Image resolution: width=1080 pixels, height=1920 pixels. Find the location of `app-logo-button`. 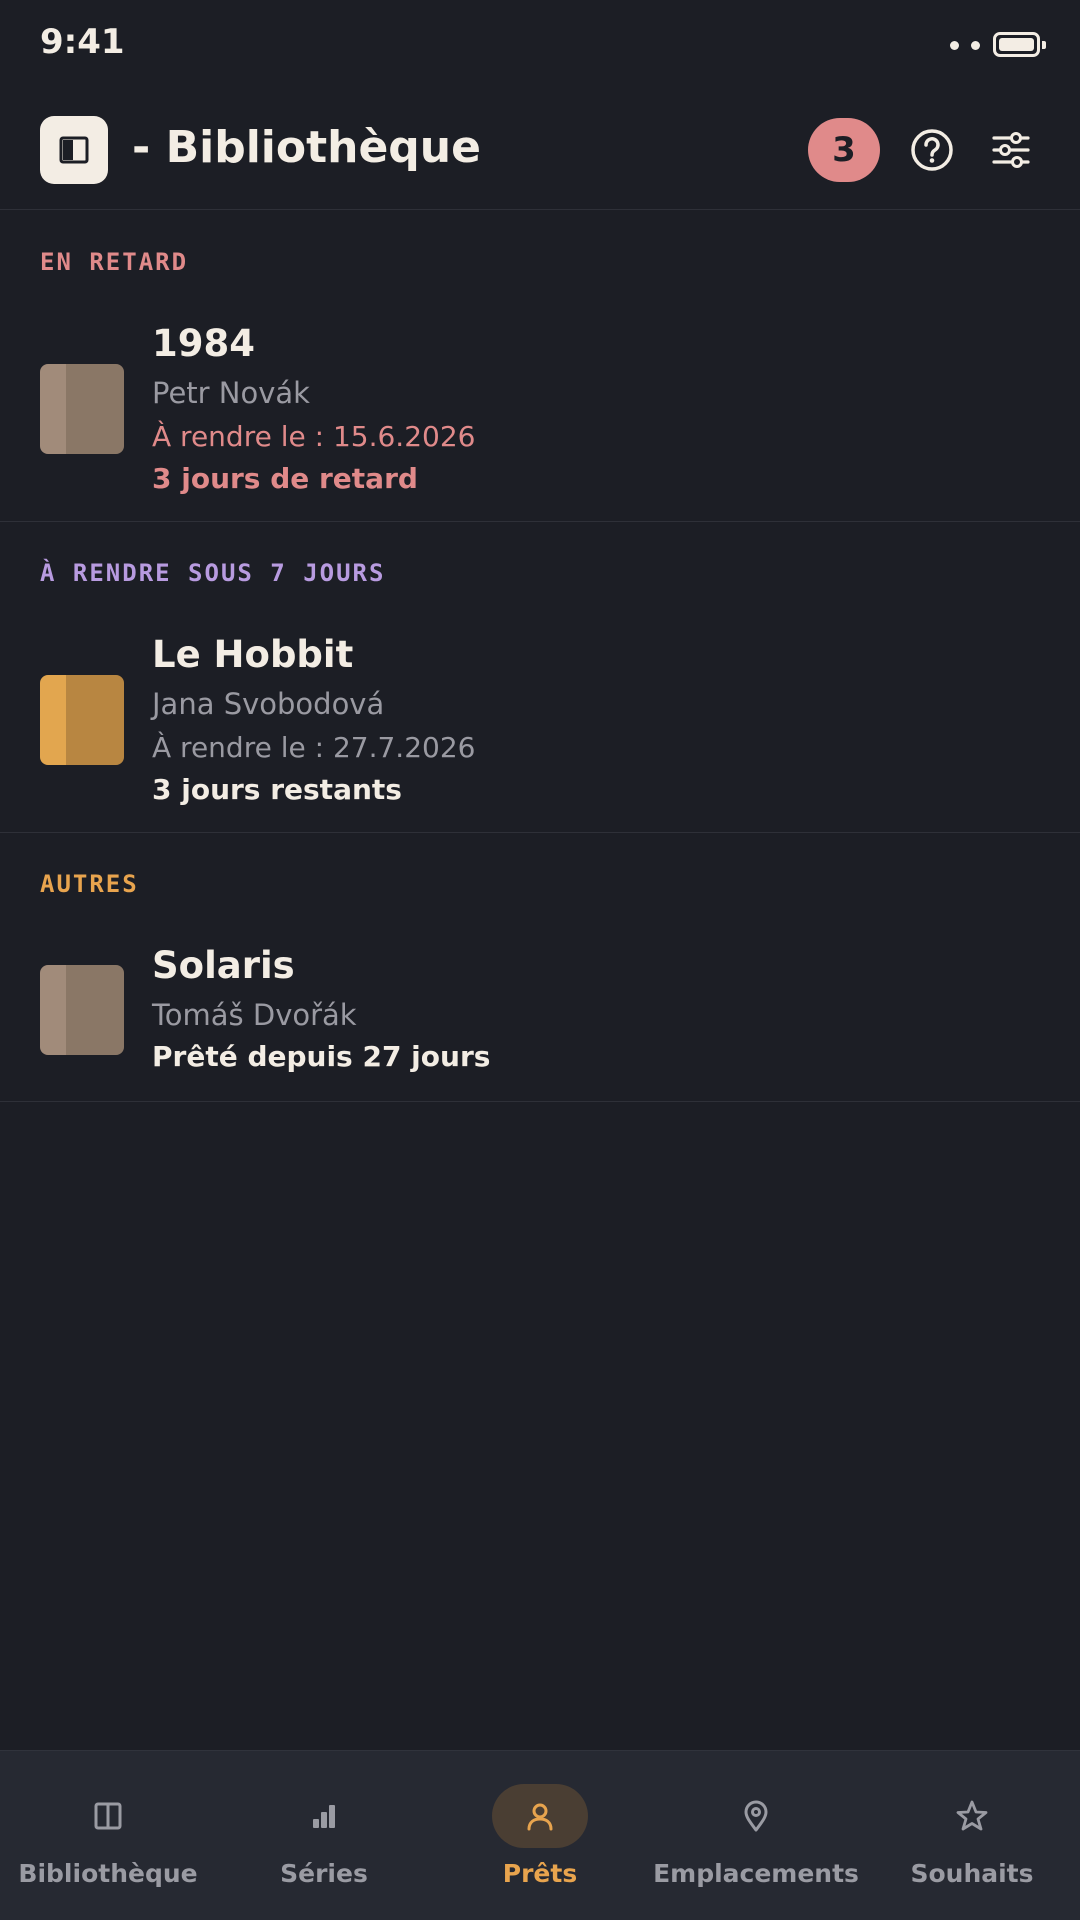

app-logo-button is located at coordinates (74, 150).